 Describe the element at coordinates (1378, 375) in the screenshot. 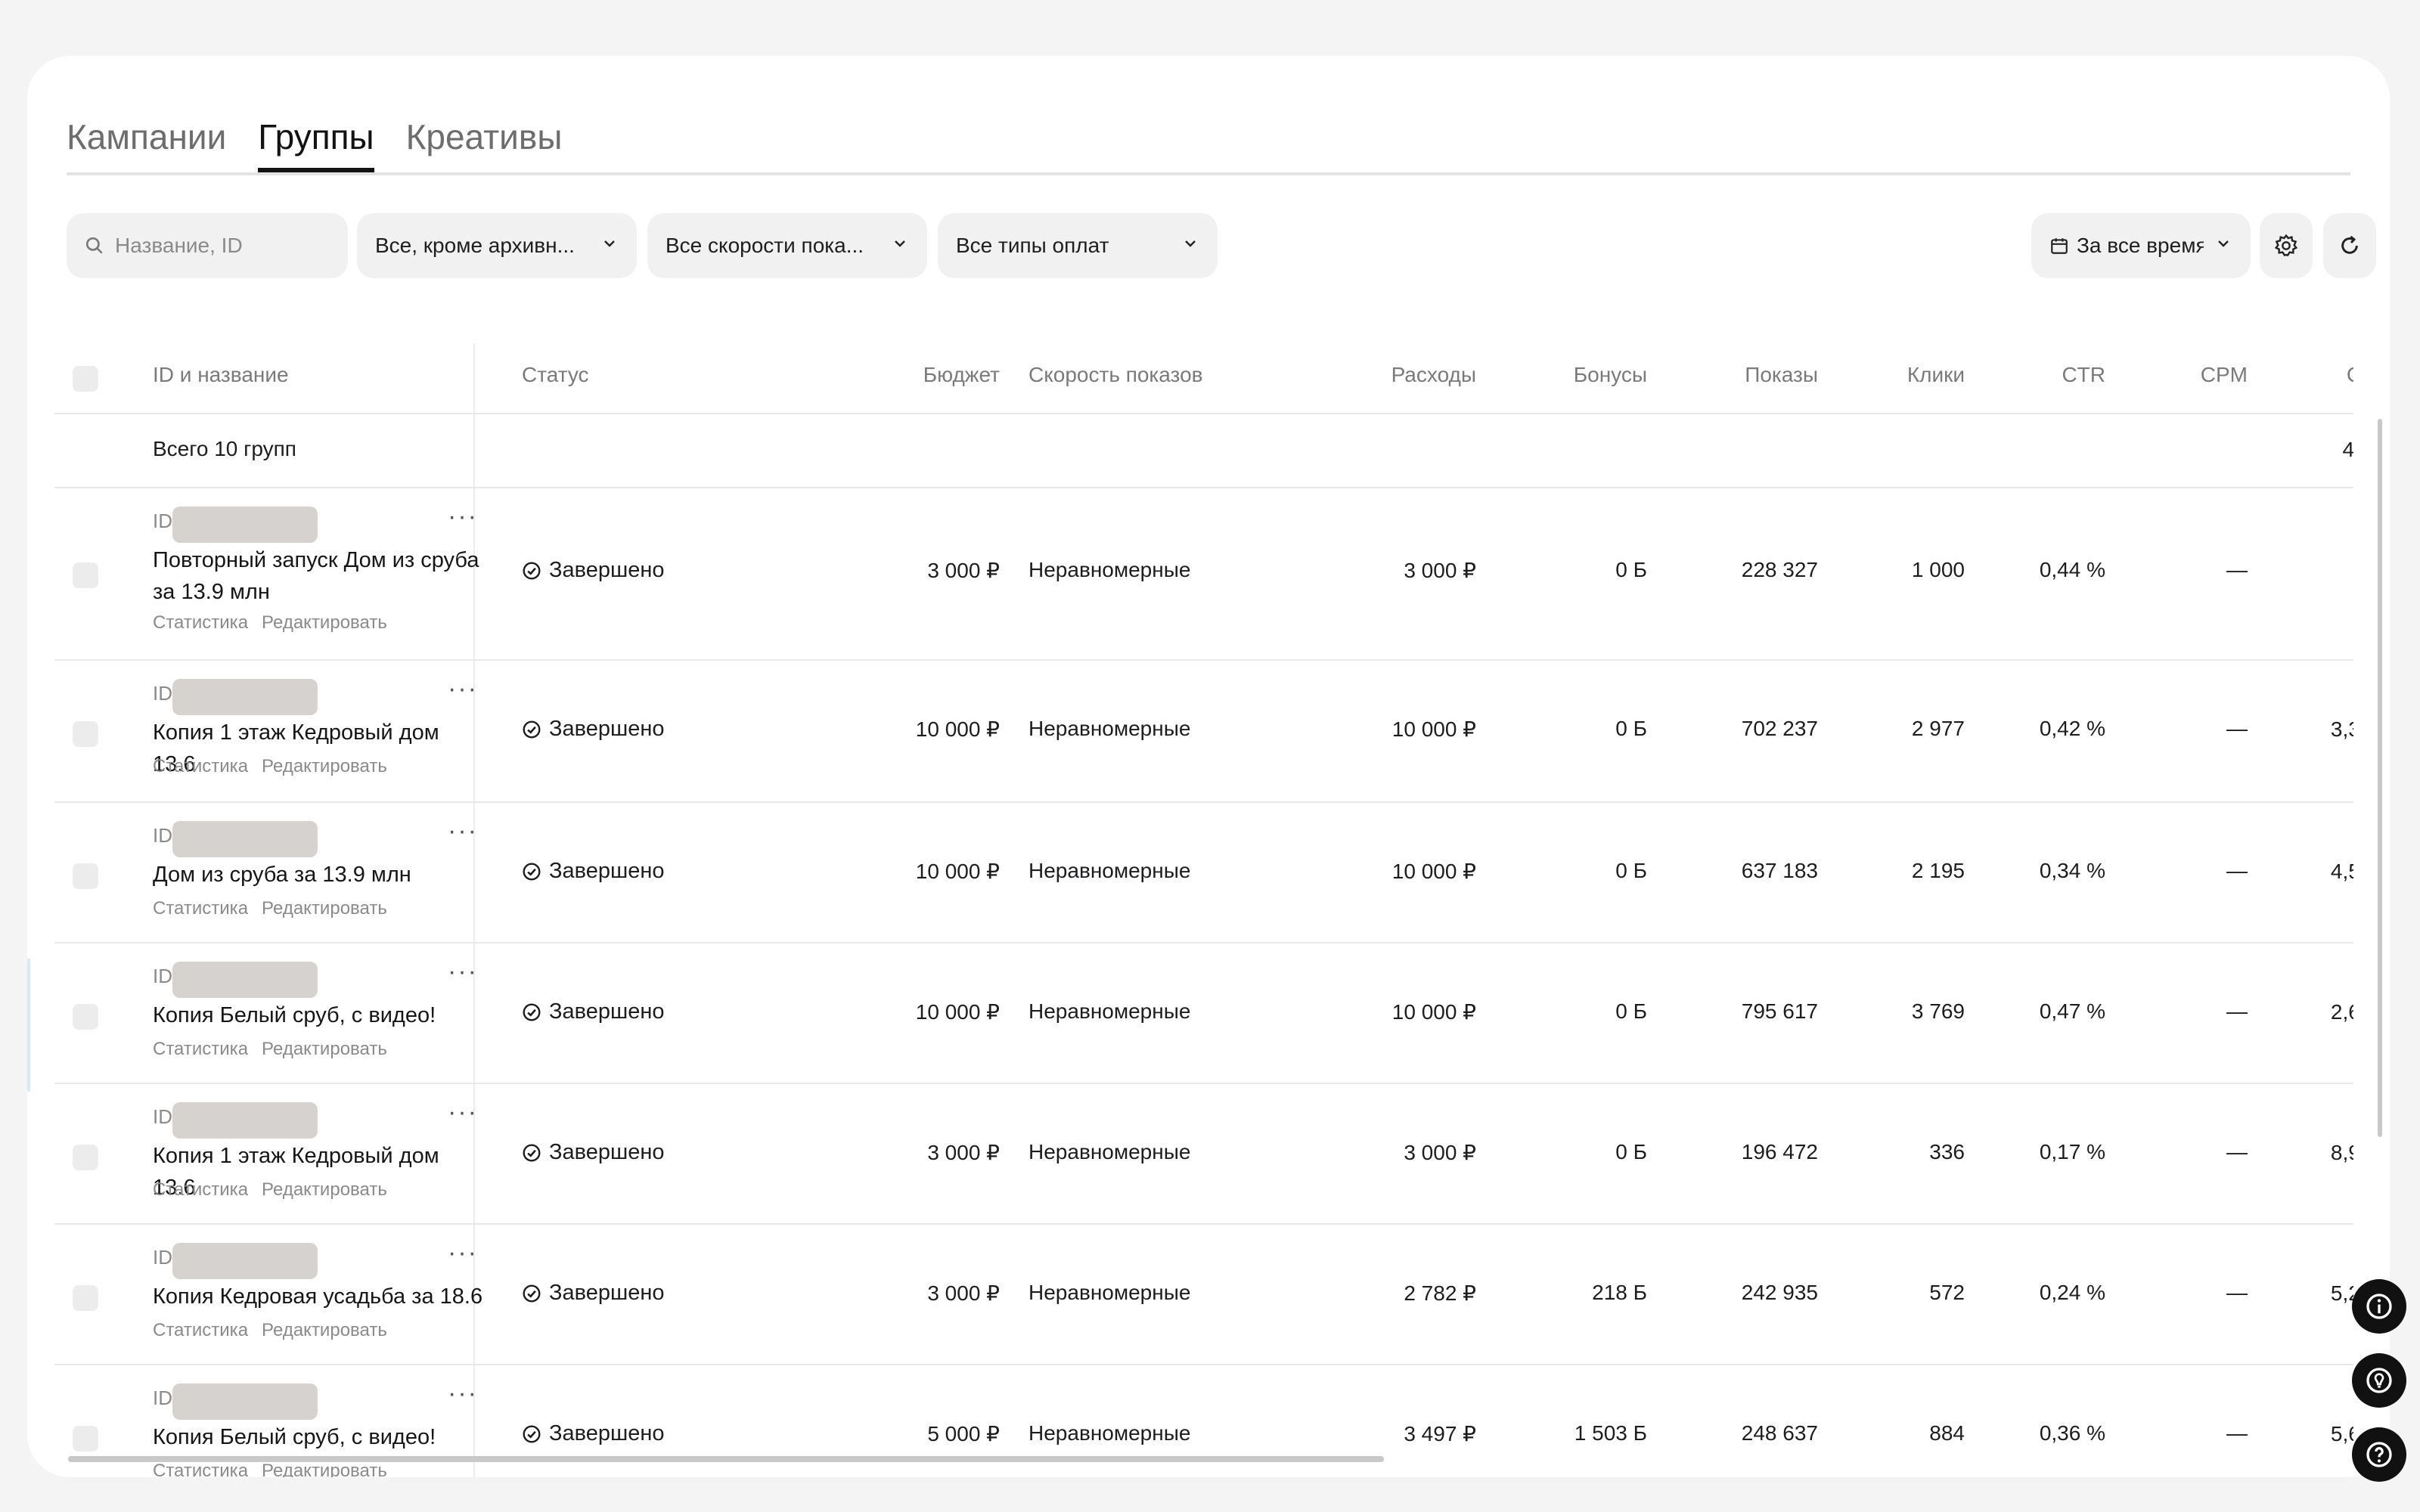

I see `col-header-spend: Расходы` at that location.